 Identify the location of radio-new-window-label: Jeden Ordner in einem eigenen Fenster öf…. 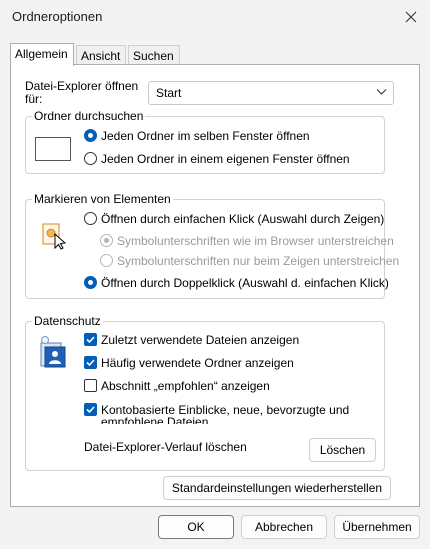
(225, 159).